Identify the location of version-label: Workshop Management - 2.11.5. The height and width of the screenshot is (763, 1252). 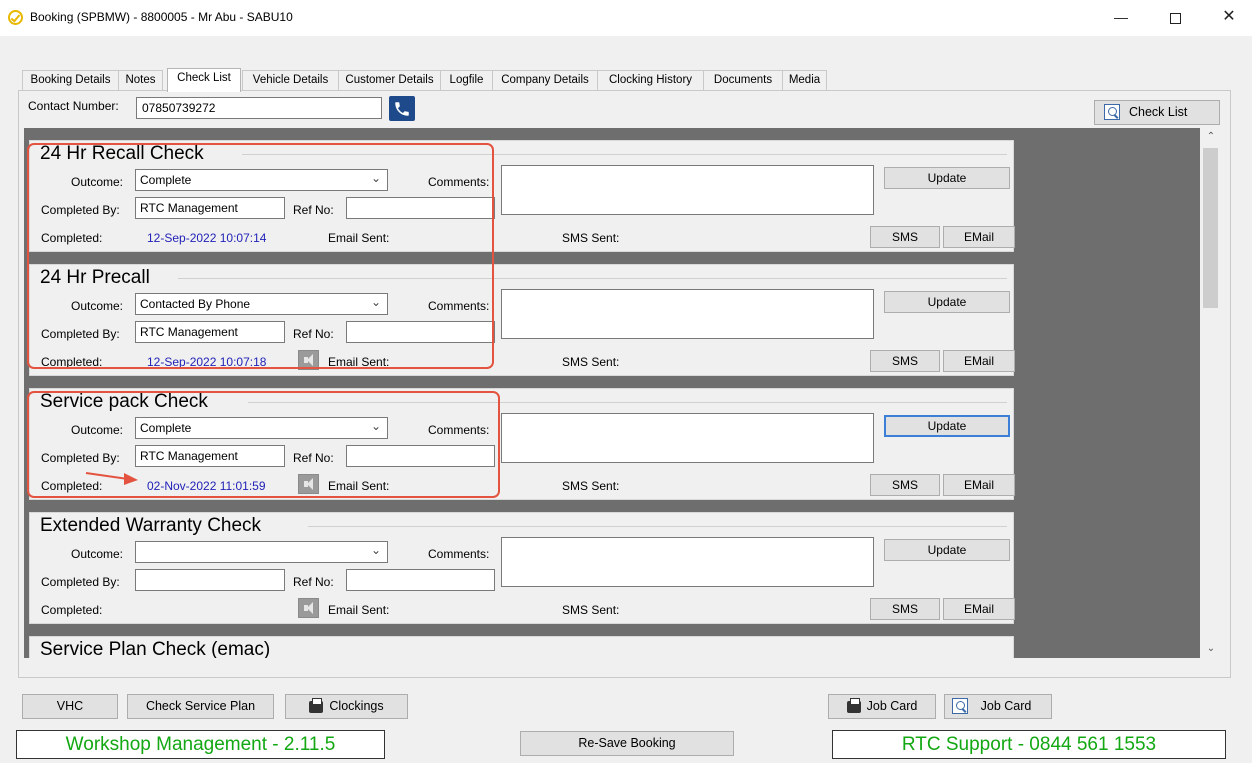
(200, 744).